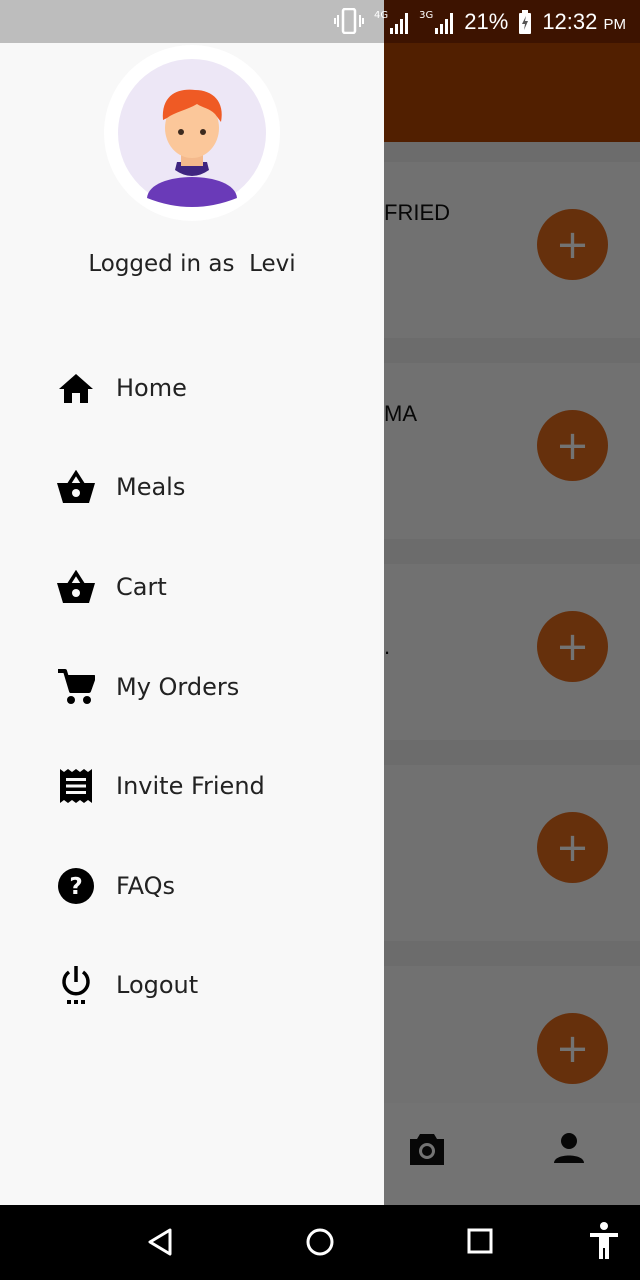 The height and width of the screenshot is (1280, 640). Describe the element at coordinates (76, 985) in the screenshot. I see `power-icon` at that location.